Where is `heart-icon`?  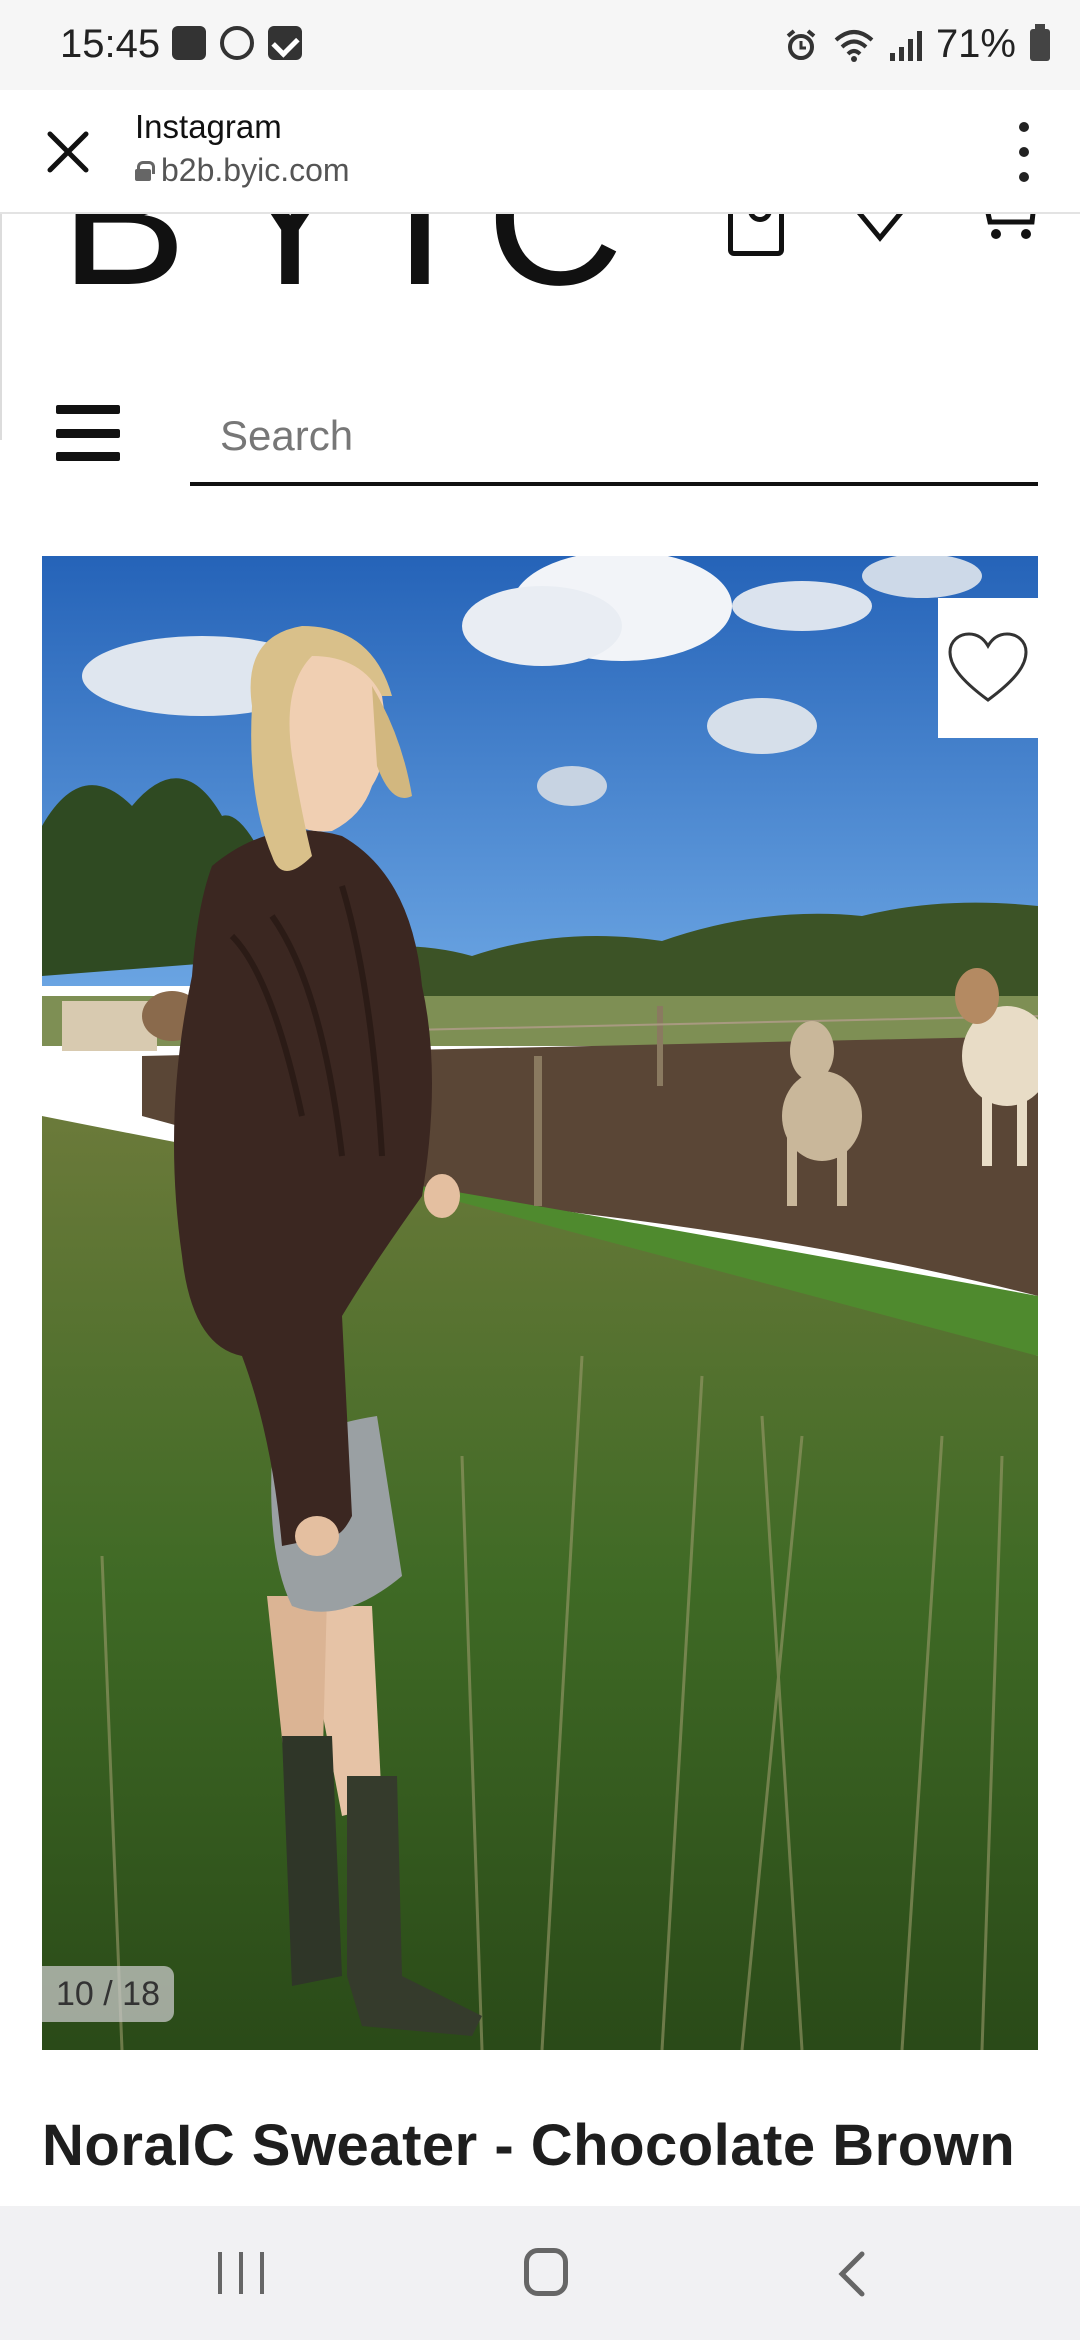
heart-icon is located at coordinates (880, 229).